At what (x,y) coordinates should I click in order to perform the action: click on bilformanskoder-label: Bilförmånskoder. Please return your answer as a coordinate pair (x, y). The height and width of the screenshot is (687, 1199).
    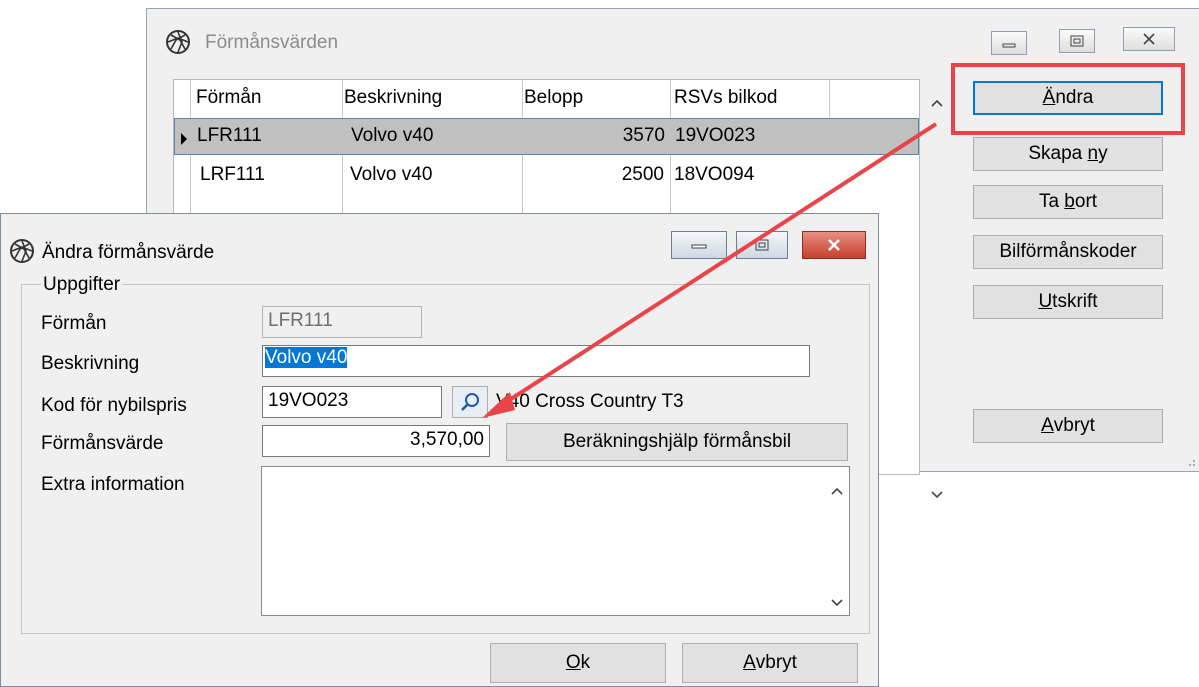
    Looking at the image, I should click on (1068, 251).